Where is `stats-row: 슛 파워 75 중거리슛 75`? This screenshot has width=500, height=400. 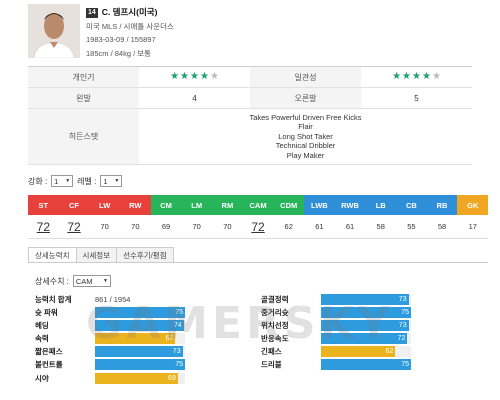 stats-row: 슛 파워 75 중거리슛 75 is located at coordinates (255, 312).